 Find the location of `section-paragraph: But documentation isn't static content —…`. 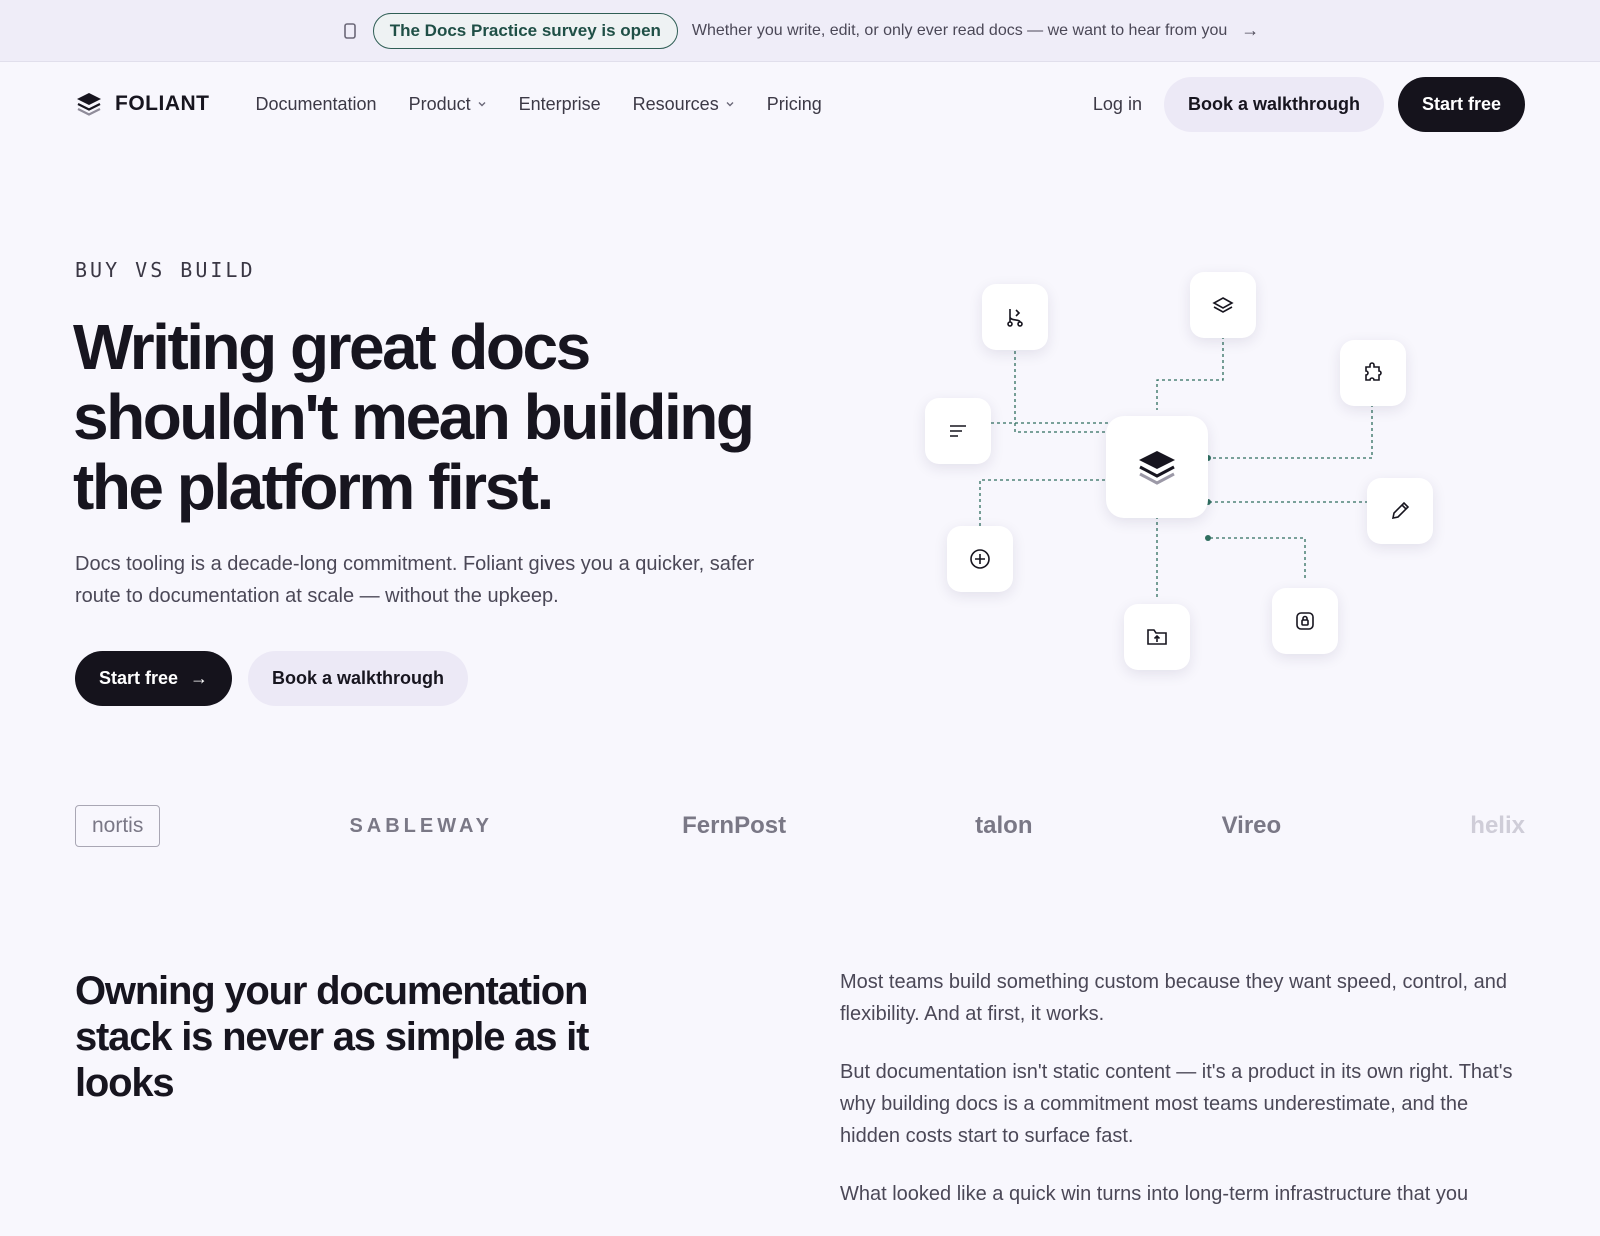

section-paragraph: But documentation isn't static content —… is located at coordinates (1176, 1104).